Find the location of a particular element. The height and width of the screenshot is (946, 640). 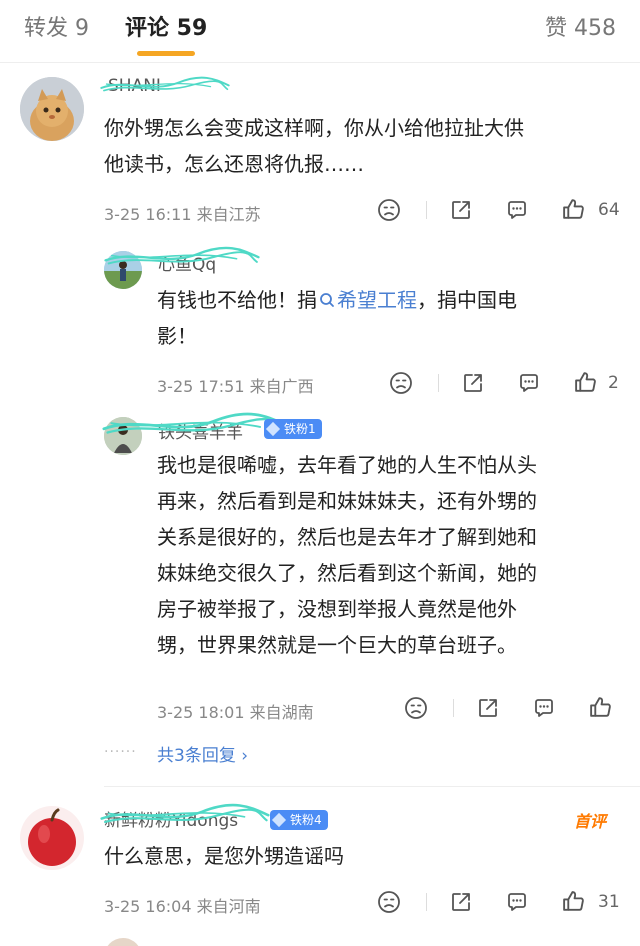

apple-avatar-icon is located at coordinates (52, 838).